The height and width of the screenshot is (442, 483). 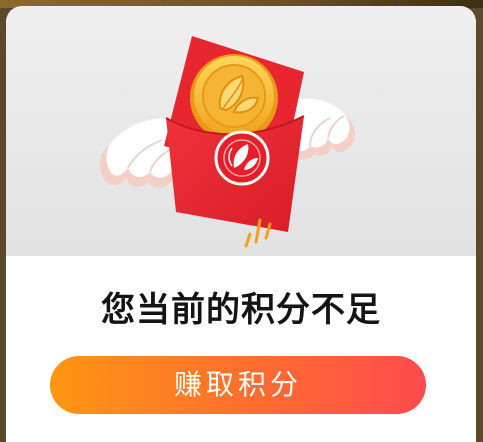 What do you see at coordinates (238, 385) in the screenshot?
I see `earn-points-button: 赚取积分` at bounding box center [238, 385].